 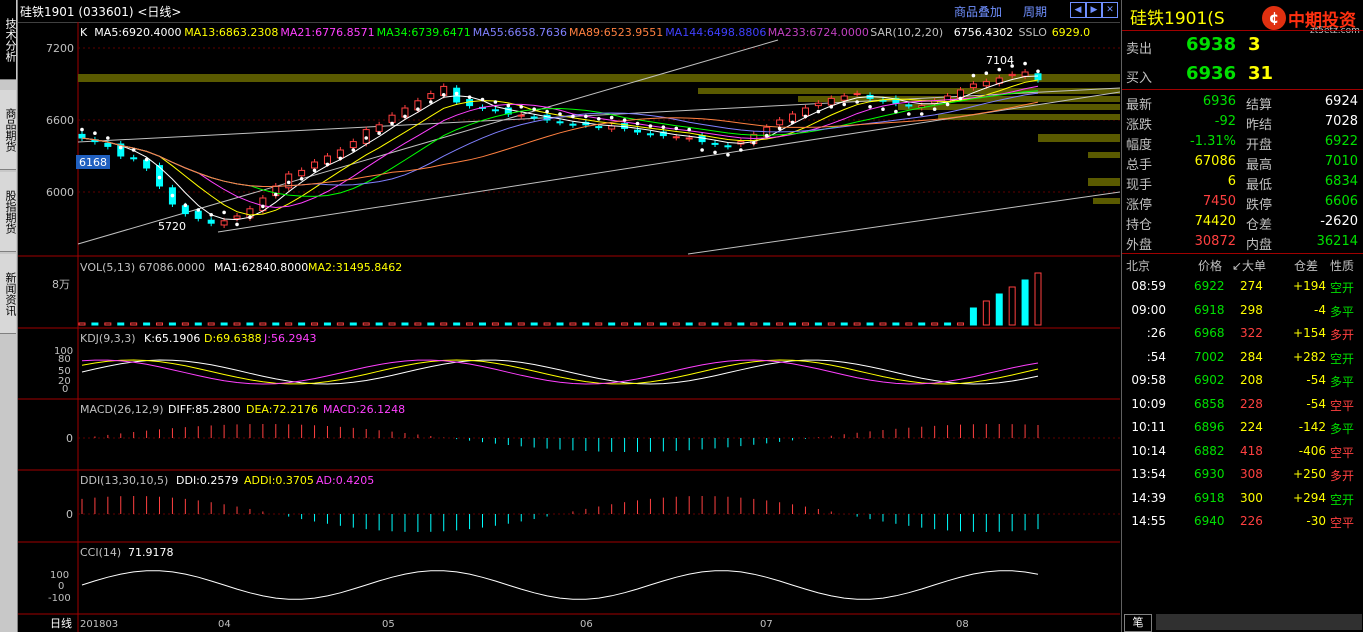 I want to click on tick-vol: 418, so click(x=1251, y=450).